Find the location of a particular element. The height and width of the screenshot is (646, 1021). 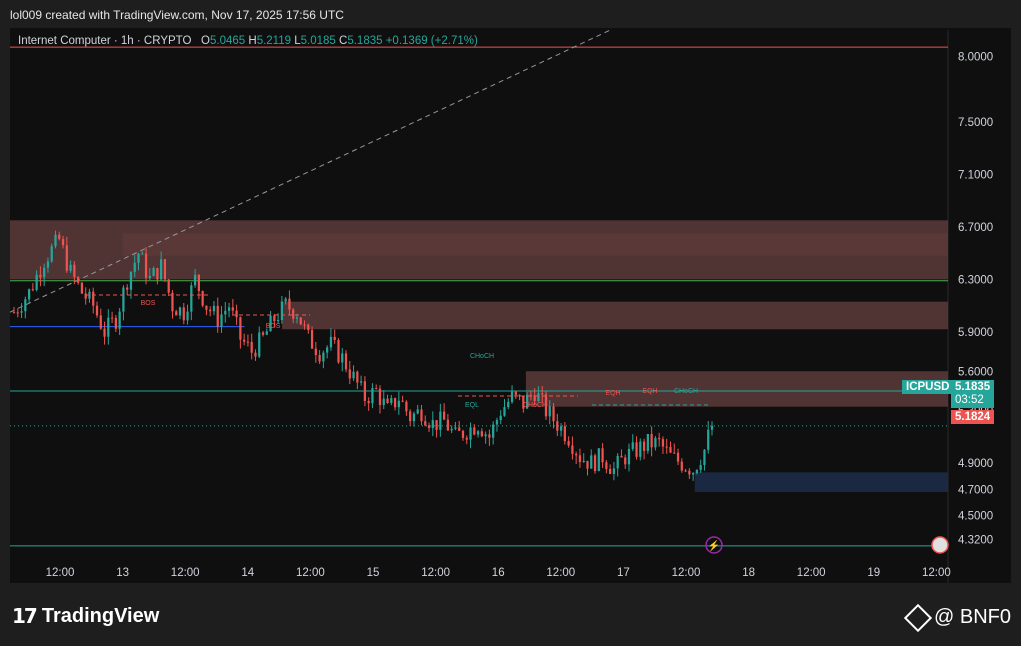

high-label: H is located at coordinates (252, 41).